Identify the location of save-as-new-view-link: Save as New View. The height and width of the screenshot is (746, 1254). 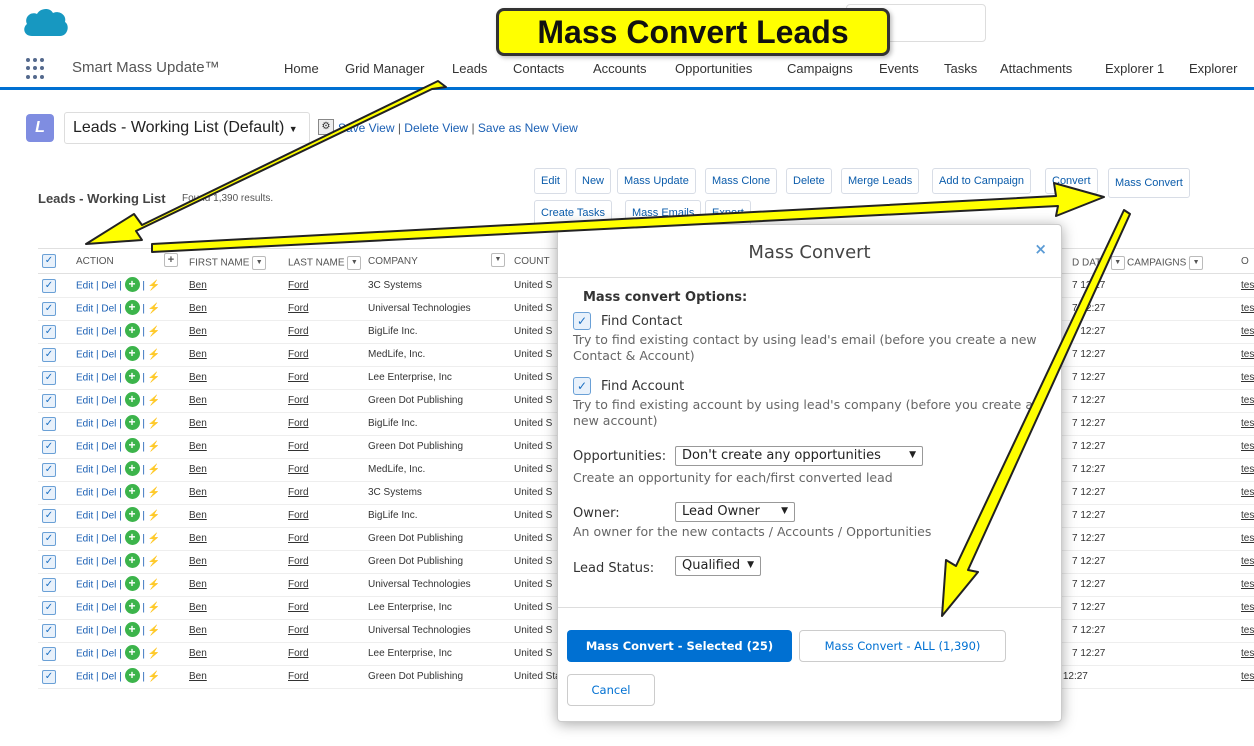
(528, 128).